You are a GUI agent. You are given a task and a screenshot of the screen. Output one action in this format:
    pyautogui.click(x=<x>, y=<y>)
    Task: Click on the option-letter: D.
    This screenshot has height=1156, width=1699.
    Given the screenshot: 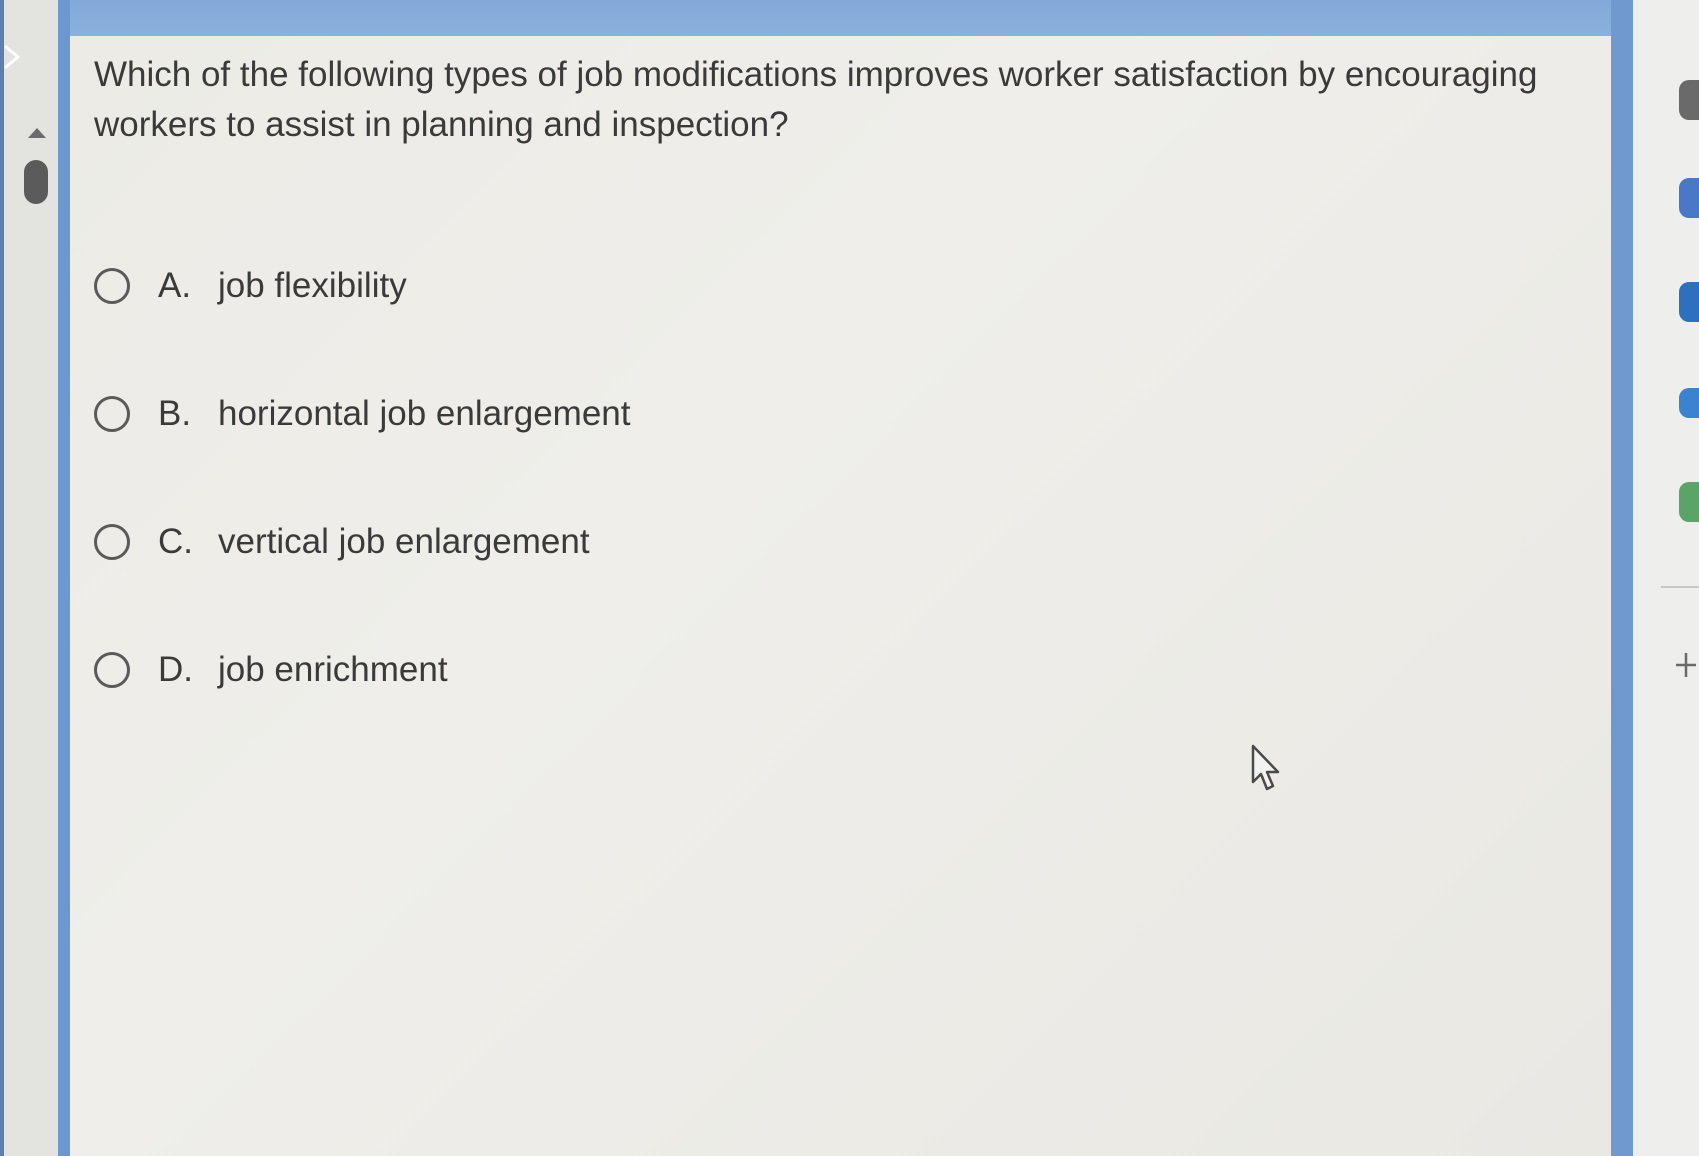 What is the action you would take?
    pyautogui.click(x=175, y=669)
    